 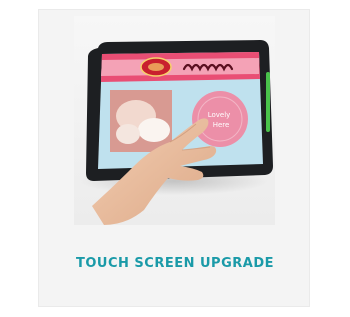 I want to click on promo-bubble, so click(x=220, y=119).